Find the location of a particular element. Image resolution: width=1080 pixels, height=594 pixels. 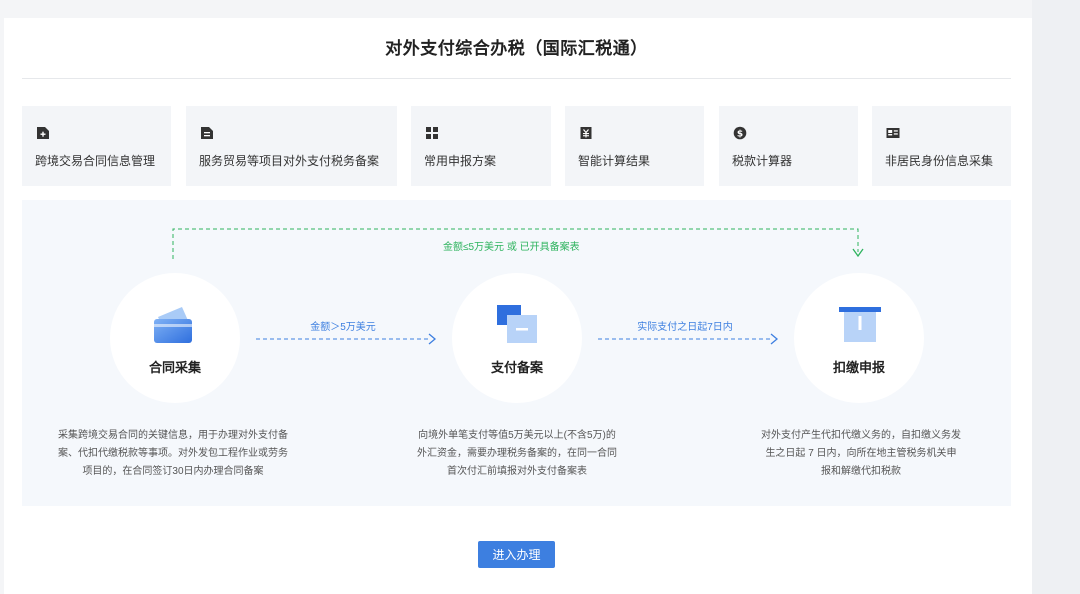

description-line: 首次付汇前填报对外支付备案表 is located at coordinates (517, 471).